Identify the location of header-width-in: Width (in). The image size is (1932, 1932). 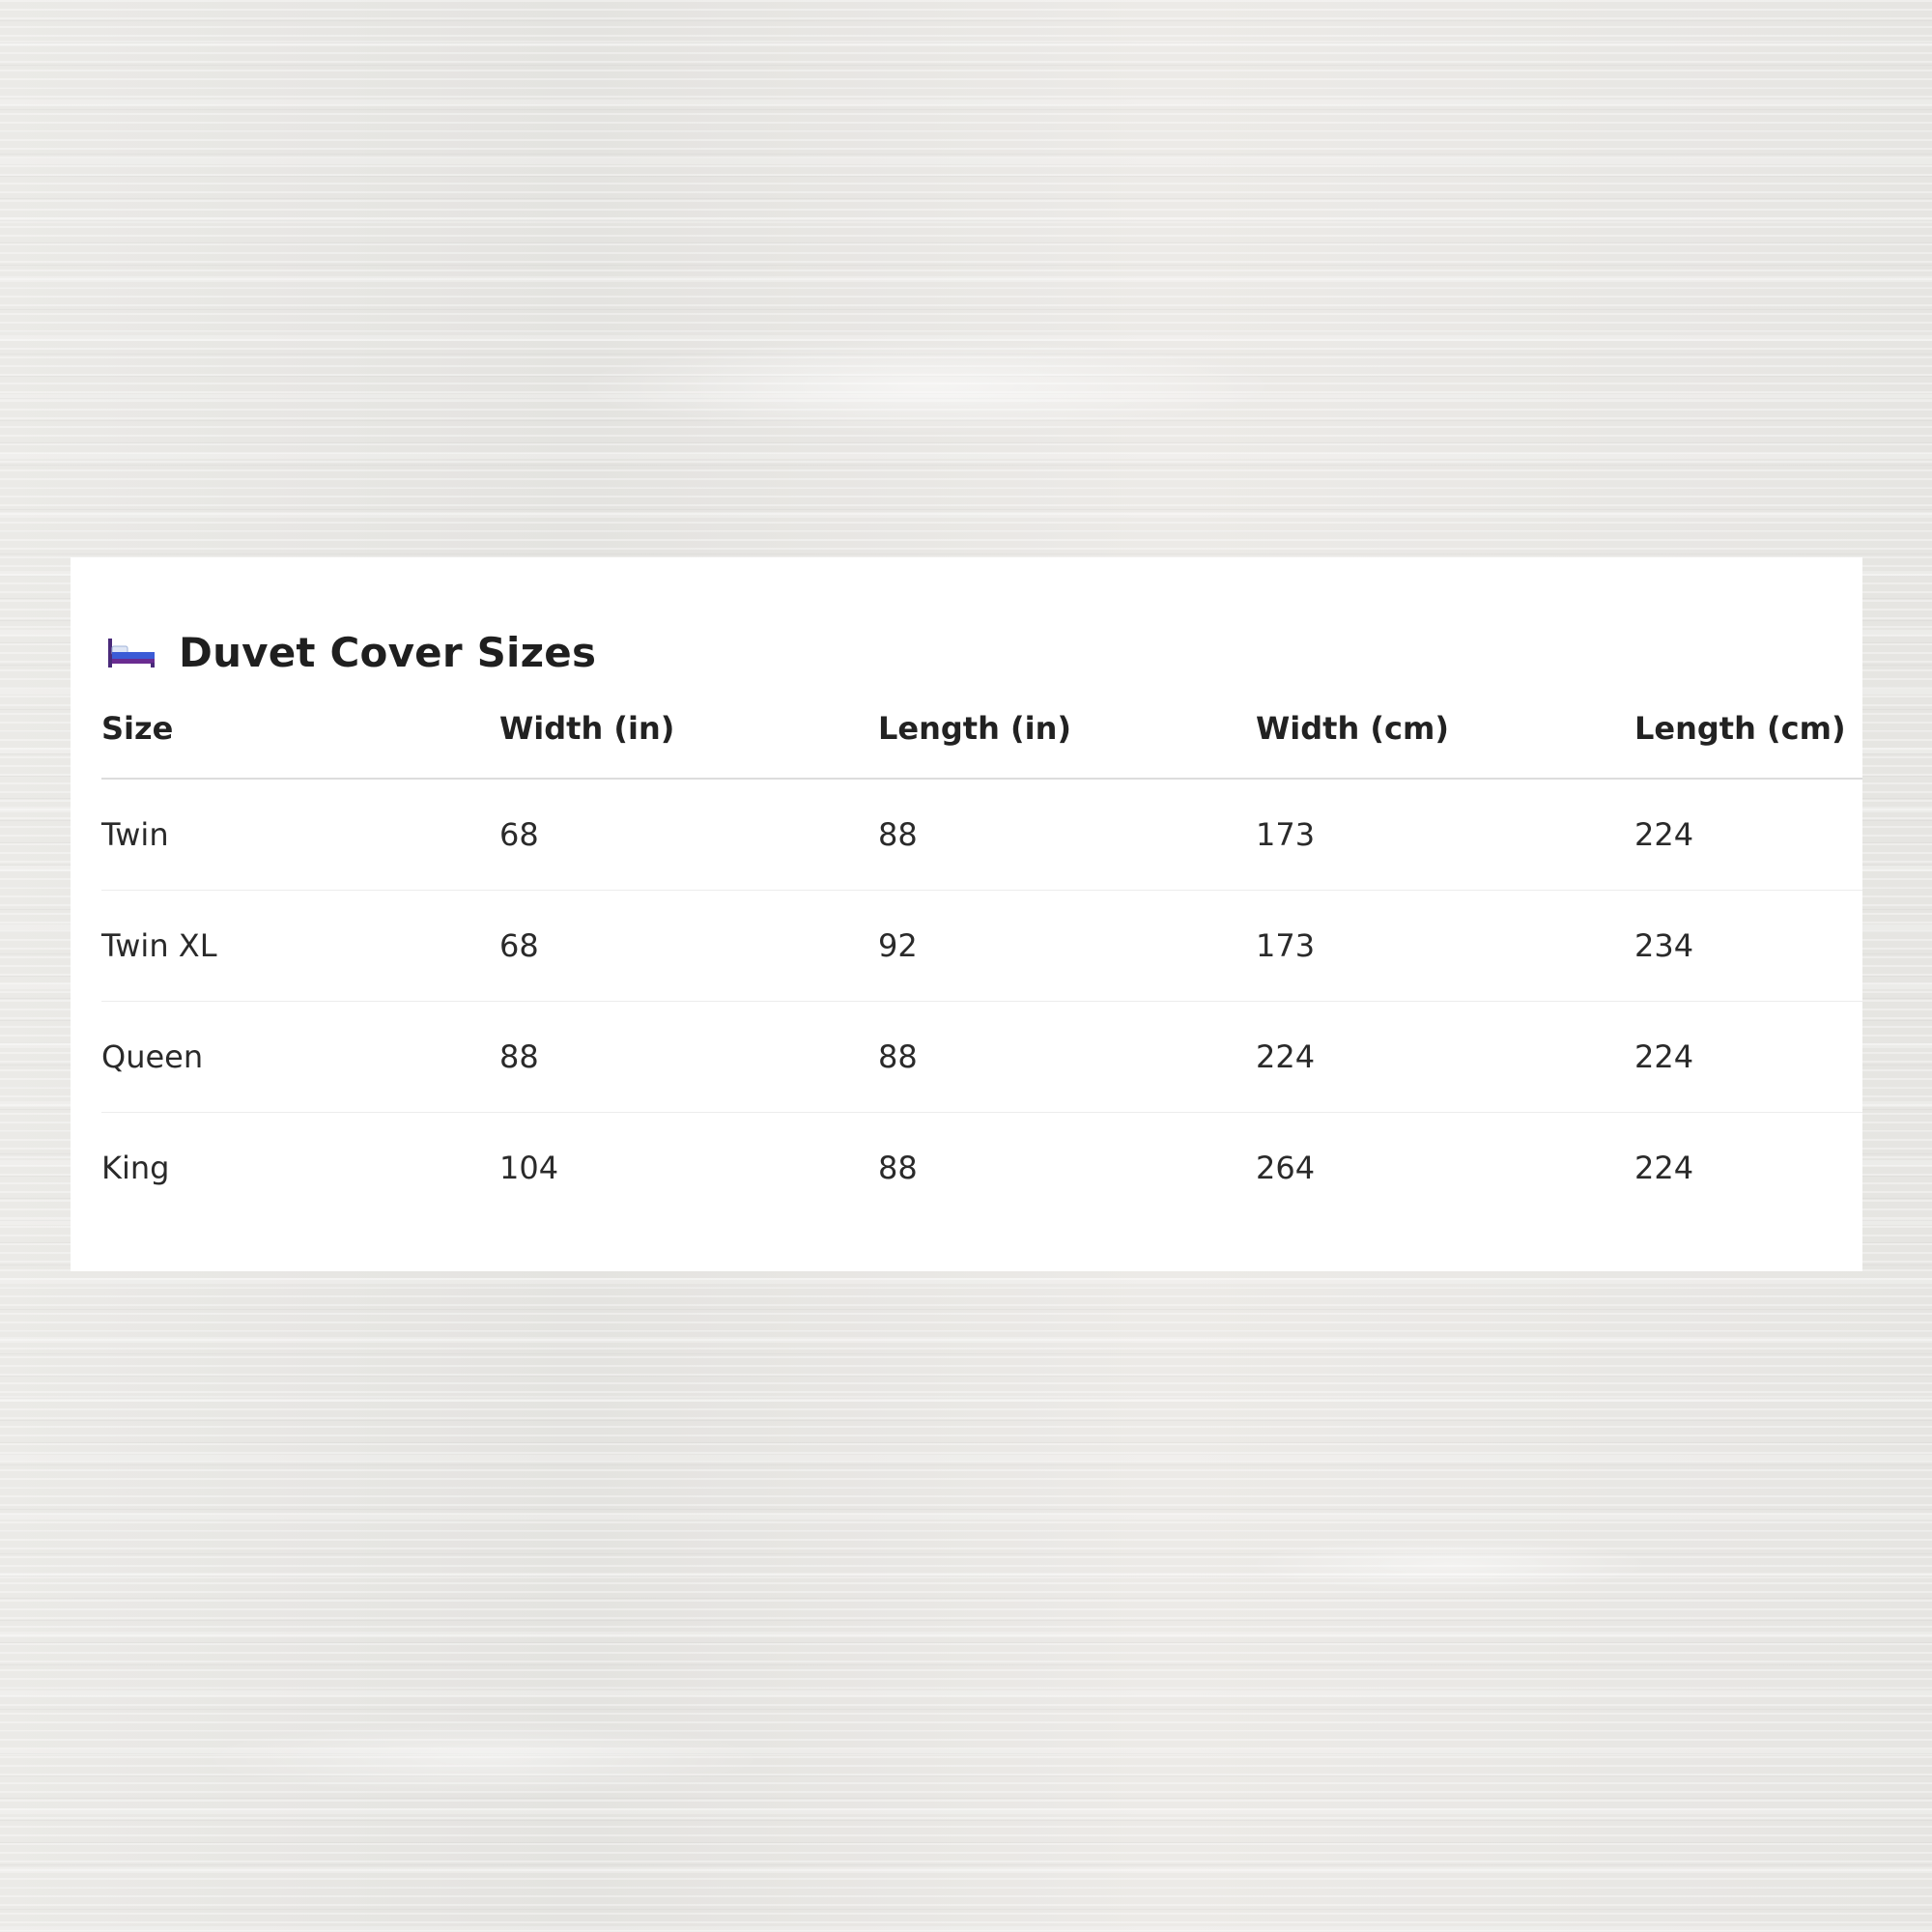
(688, 740).